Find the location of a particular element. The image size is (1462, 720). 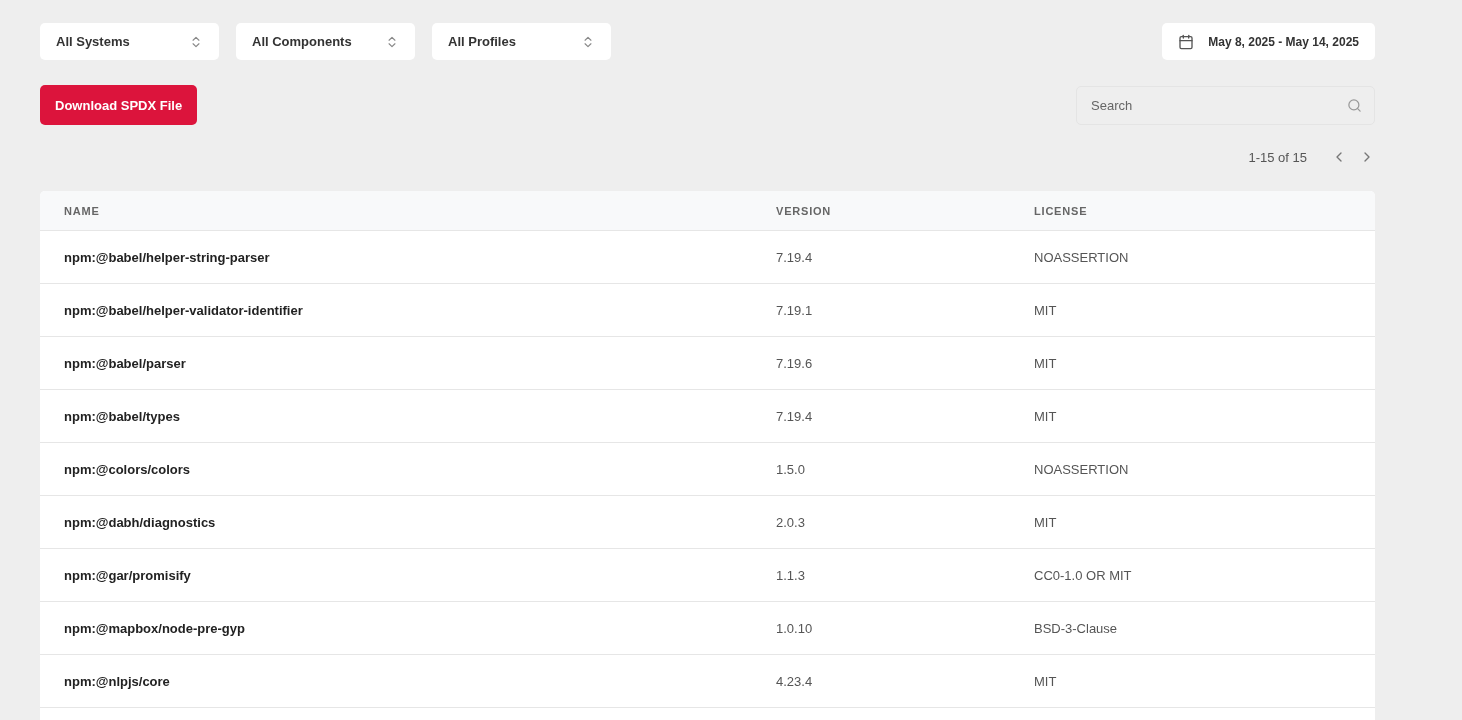

search-input: Search is located at coordinates (1218, 105).